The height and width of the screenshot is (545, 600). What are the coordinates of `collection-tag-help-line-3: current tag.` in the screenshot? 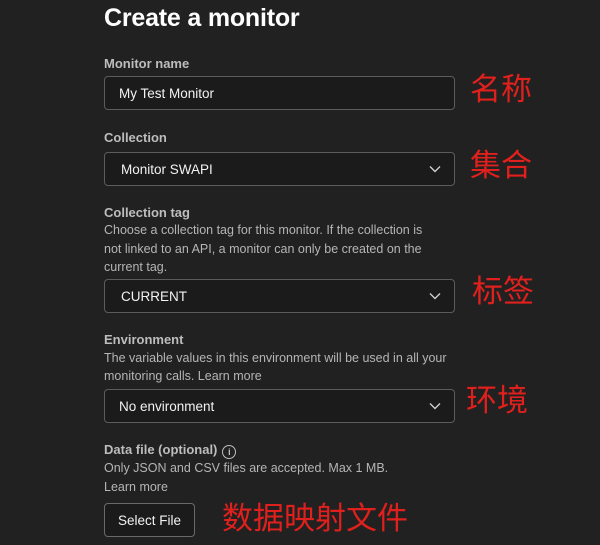 It's located at (136, 267).